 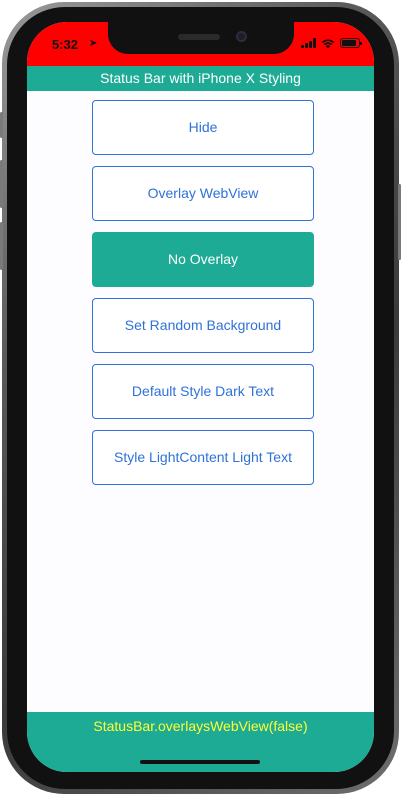 I want to click on speaker-icon, so click(x=199, y=37).